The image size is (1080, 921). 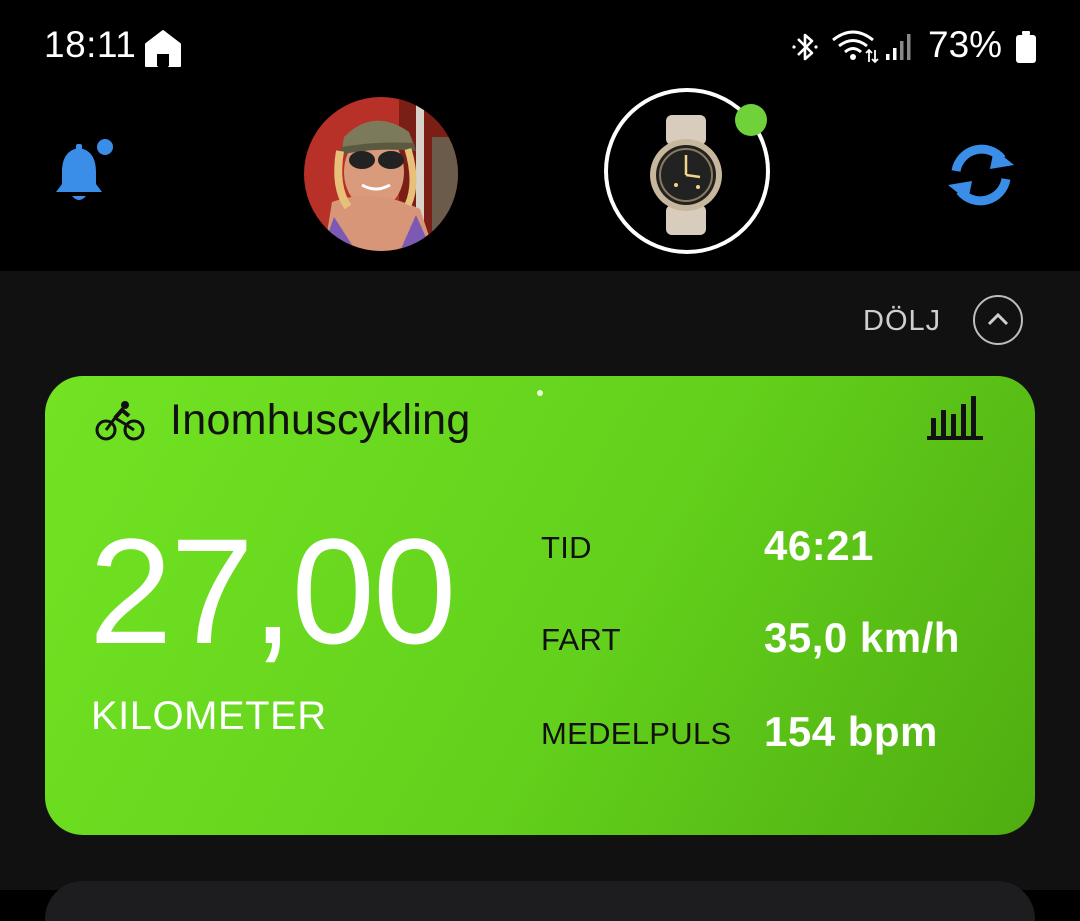 What do you see at coordinates (566, 547) in the screenshot?
I see `stat-label-time: TID` at bounding box center [566, 547].